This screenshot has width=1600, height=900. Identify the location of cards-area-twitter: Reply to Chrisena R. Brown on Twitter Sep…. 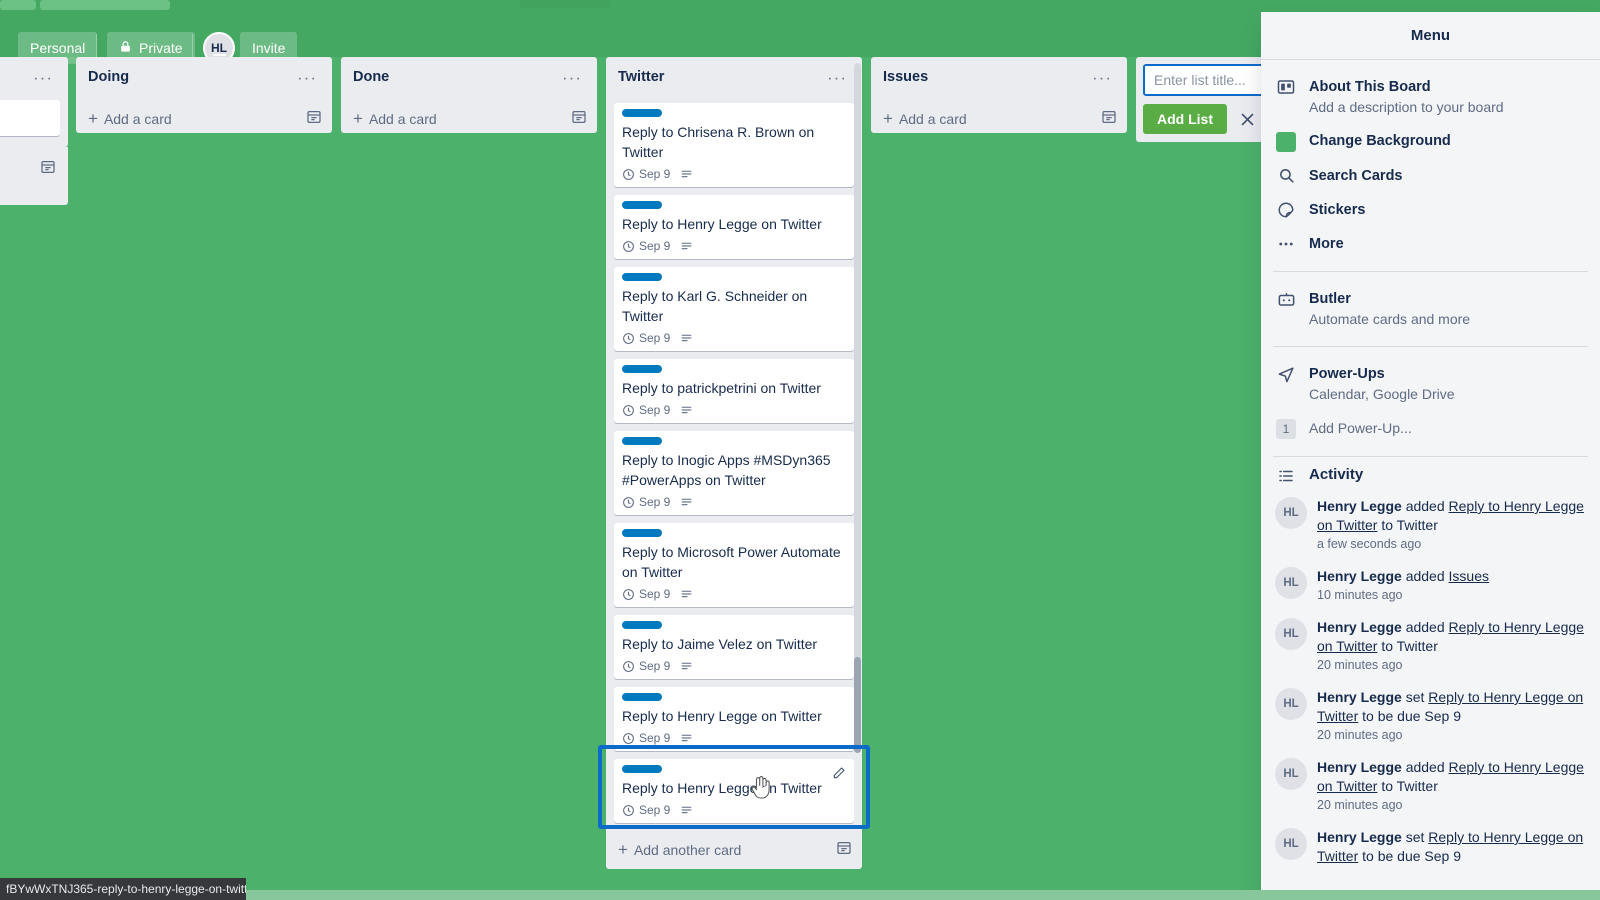
(734, 465).